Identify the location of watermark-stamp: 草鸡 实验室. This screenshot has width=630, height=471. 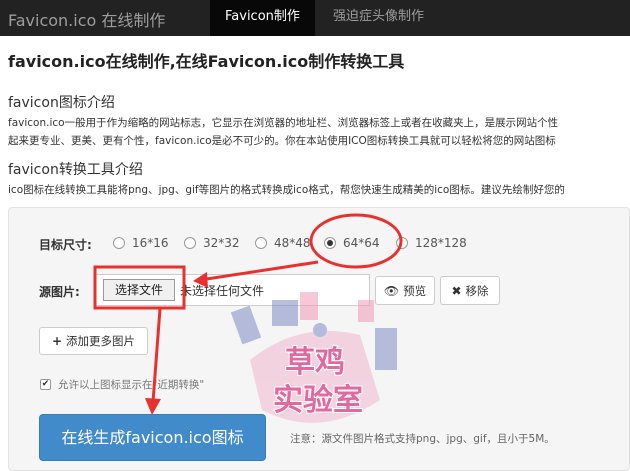
(313, 357).